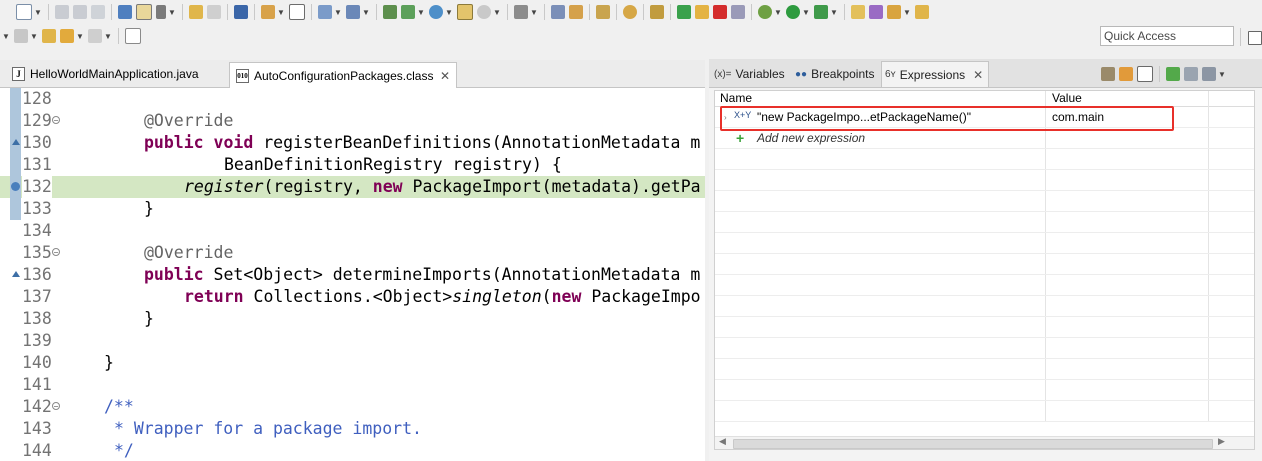 This screenshot has width=1262, height=461. What do you see at coordinates (149, 208) in the screenshot?
I see `code-text: }` at bounding box center [149, 208].